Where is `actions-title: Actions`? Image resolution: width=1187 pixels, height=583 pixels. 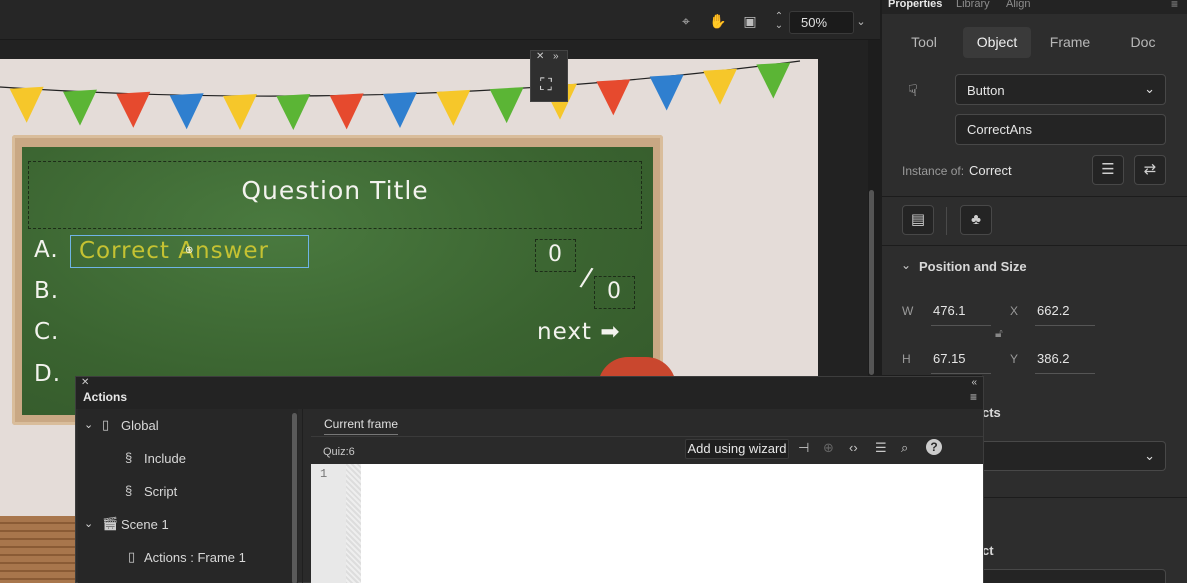 actions-title: Actions is located at coordinates (105, 397).